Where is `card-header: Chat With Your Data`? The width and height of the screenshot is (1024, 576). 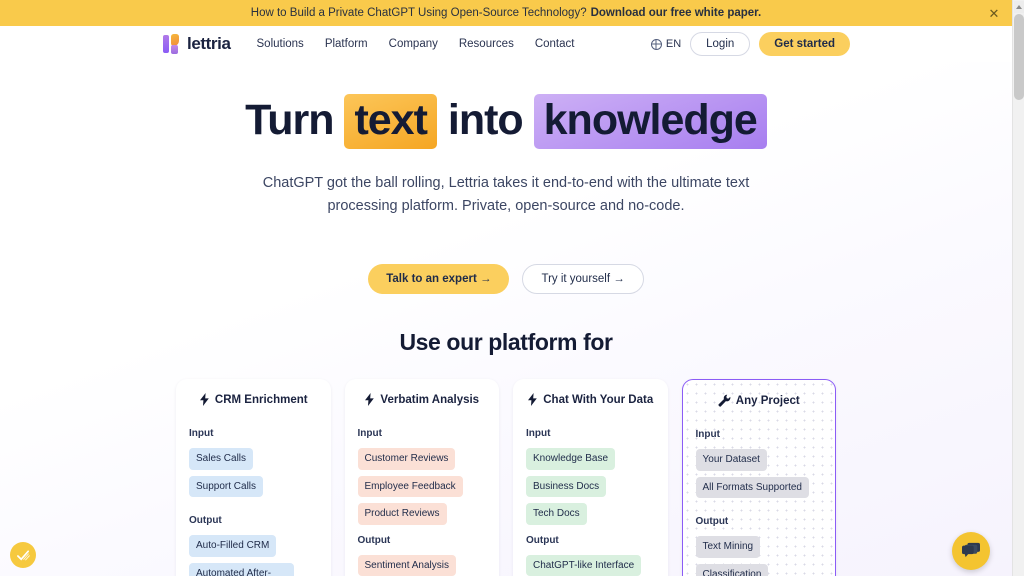 card-header: Chat With Your Data is located at coordinates (590, 400).